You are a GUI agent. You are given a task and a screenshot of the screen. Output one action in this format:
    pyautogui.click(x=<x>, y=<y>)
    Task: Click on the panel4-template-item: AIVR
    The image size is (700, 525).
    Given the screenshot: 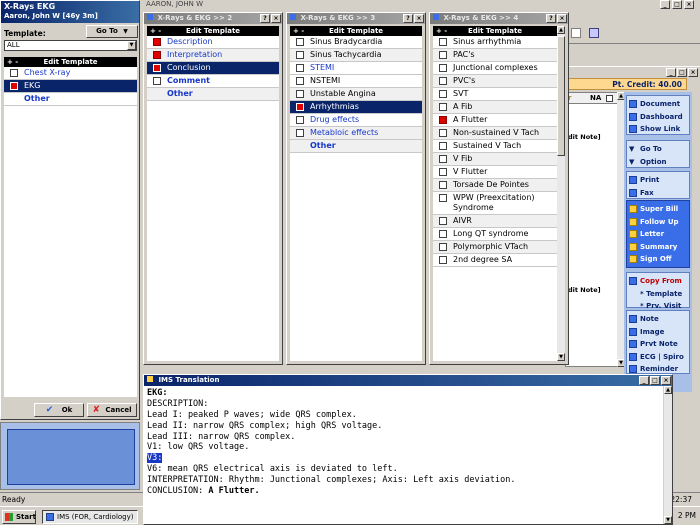 What is the action you would take?
    pyautogui.click(x=495, y=221)
    